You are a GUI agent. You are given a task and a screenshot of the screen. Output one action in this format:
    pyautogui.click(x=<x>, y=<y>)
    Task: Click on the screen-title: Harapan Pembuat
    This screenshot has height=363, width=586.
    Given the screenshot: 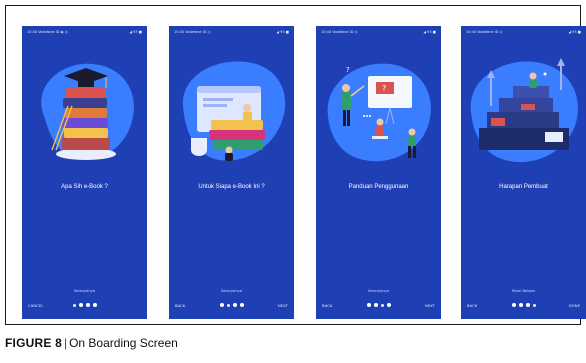 What is the action you would take?
    pyautogui.click(x=523, y=187)
    